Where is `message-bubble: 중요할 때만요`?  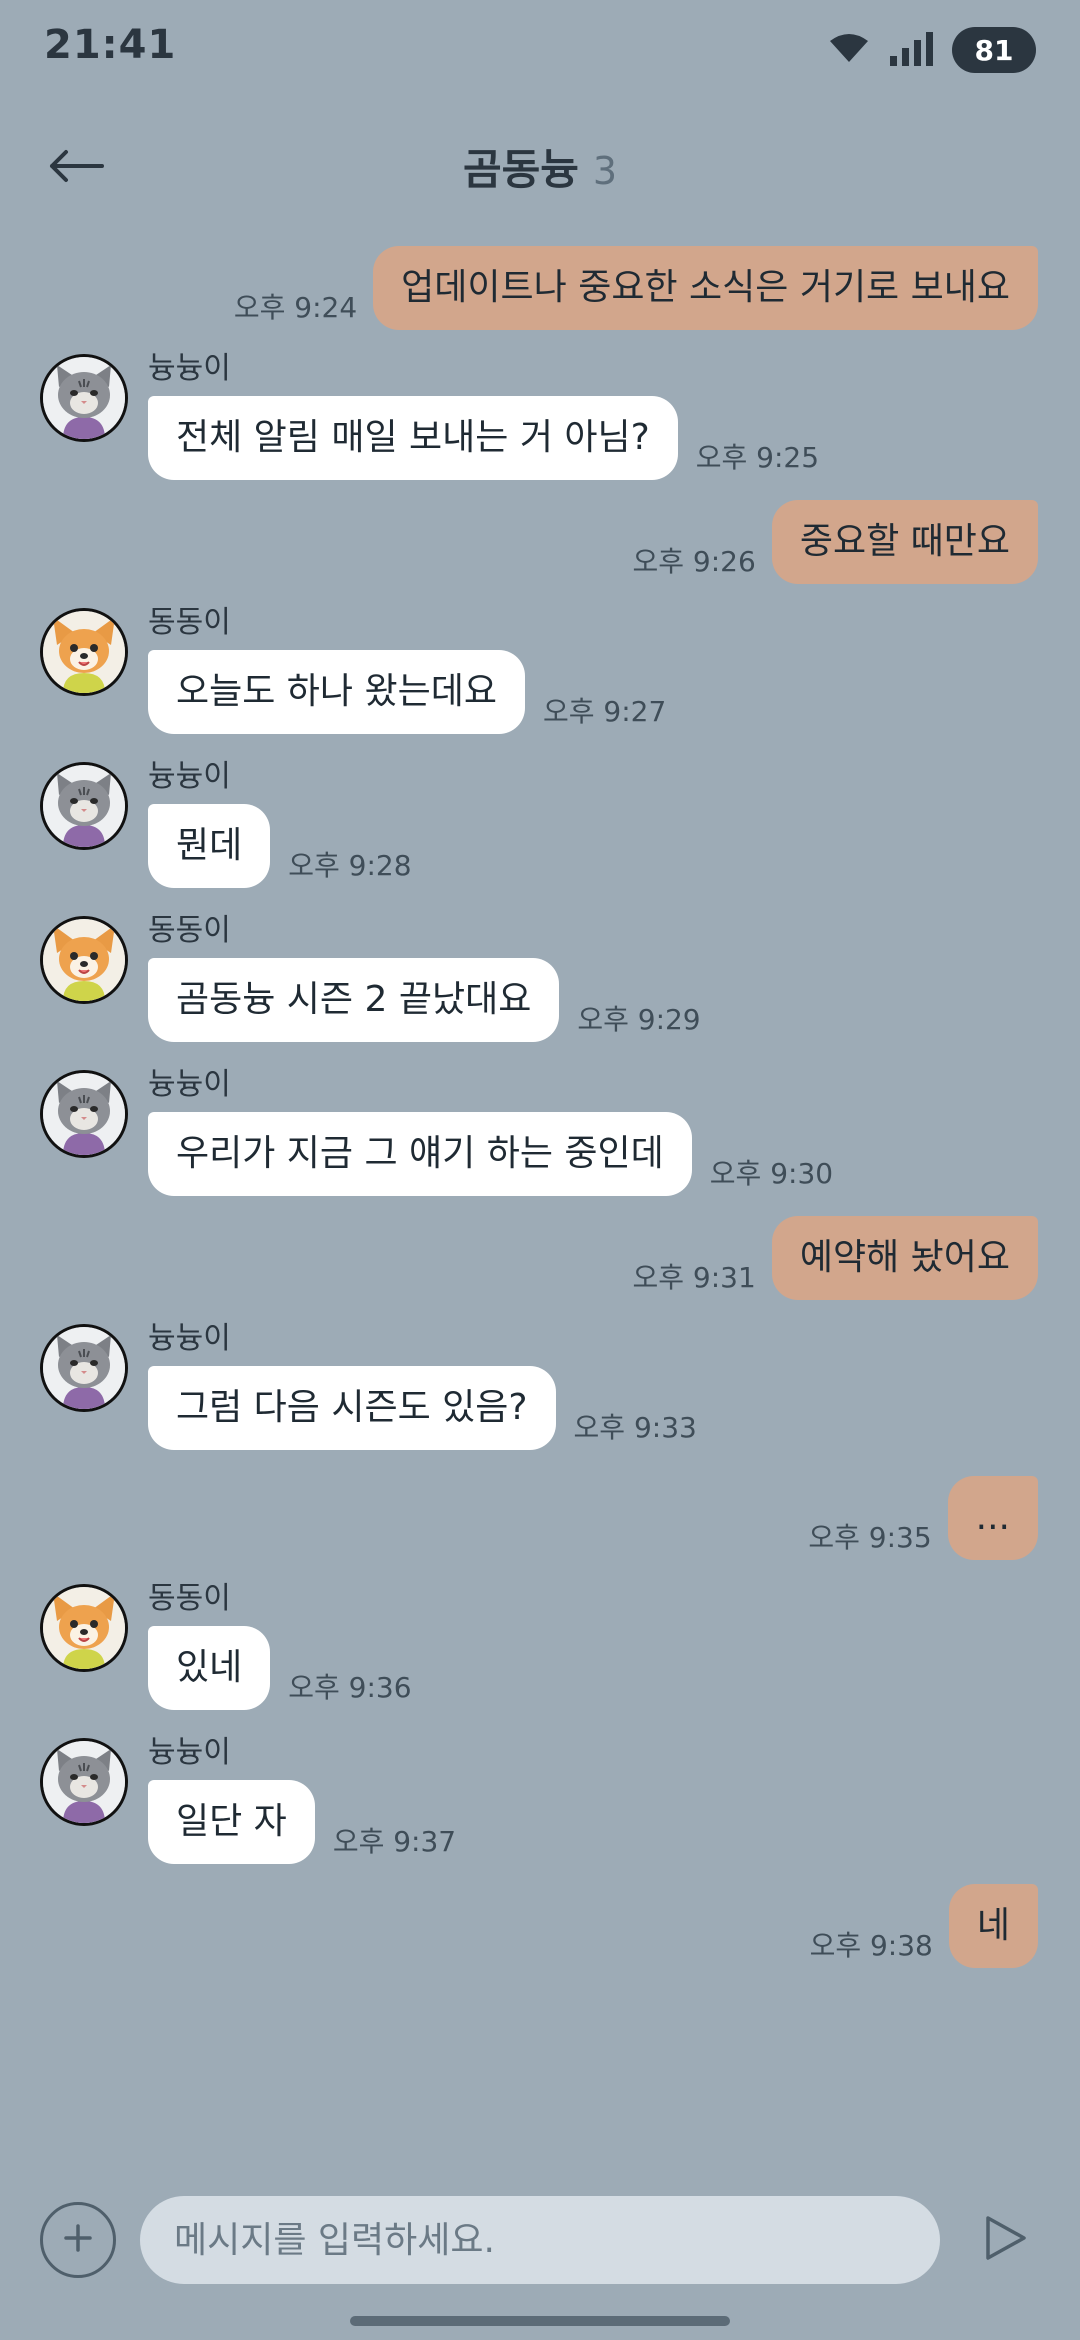 message-bubble: 중요할 때만요 is located at coordinates (904, 542).